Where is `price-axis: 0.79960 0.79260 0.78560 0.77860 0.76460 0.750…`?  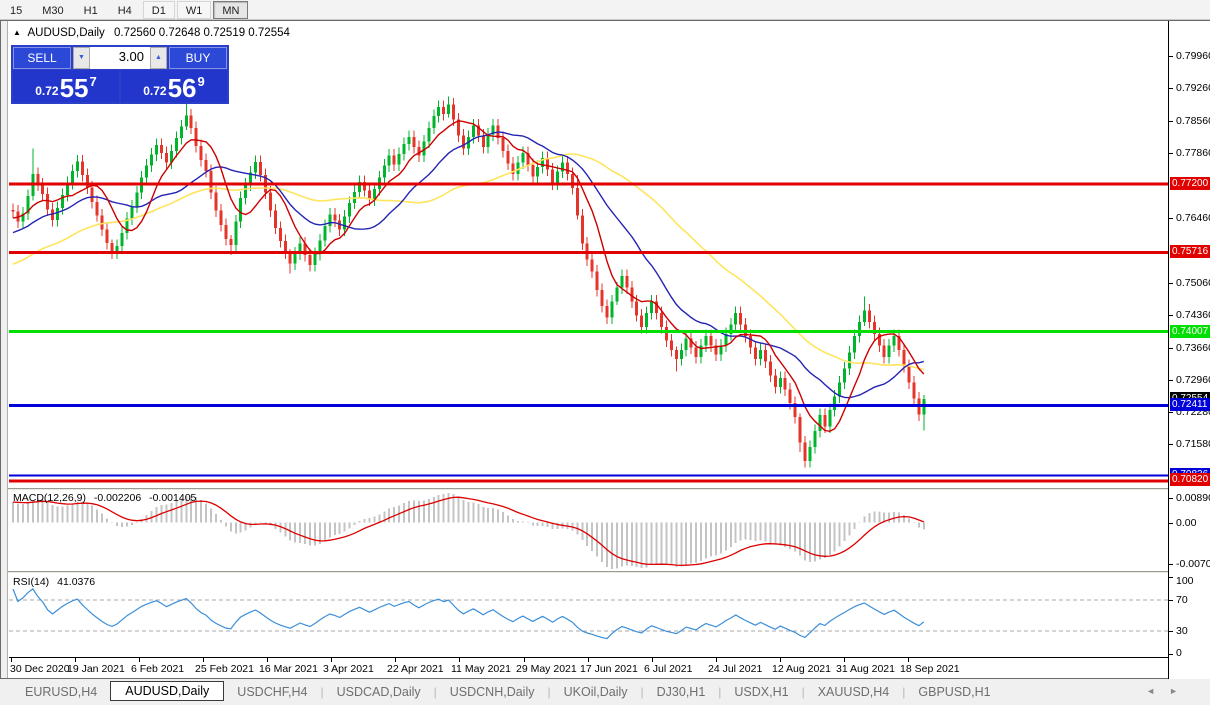 price-axis: 0.79960 0.79260 0.78560 0.77860 0.76460 0.750… is located at coordinates (1189, 350).